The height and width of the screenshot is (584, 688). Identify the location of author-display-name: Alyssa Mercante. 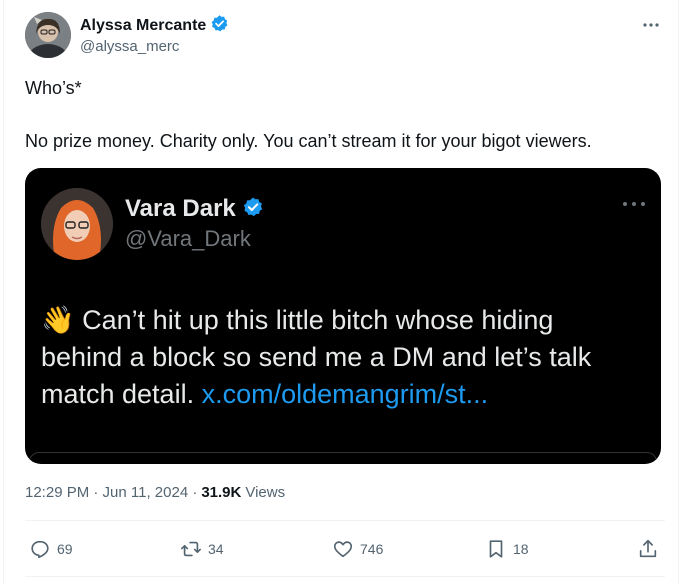
(143, 26).